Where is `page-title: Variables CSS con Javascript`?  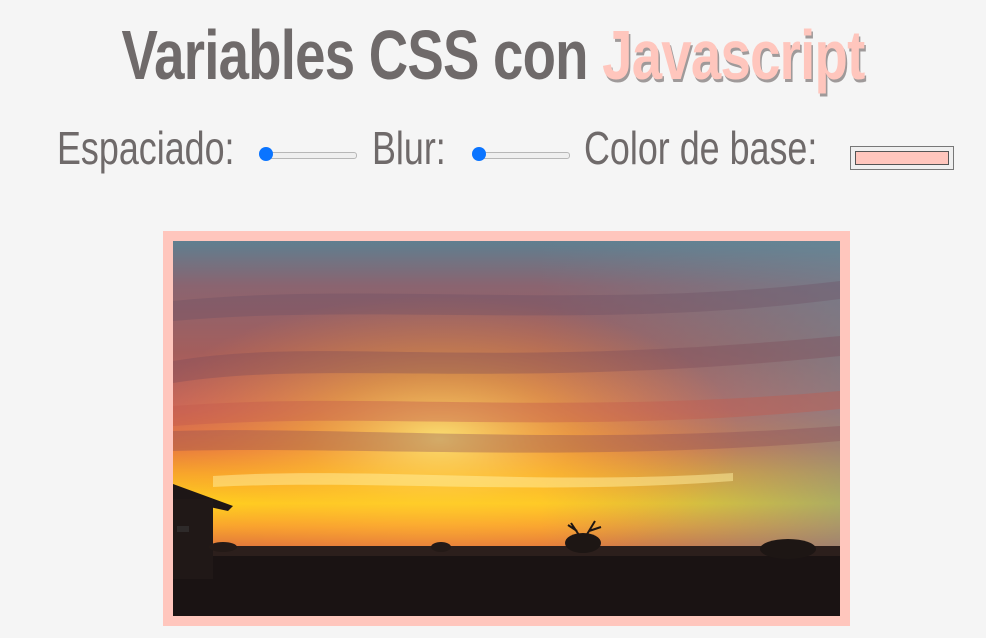
page-title: Variables CSS con Javascript is located at coordinates (492, 55).